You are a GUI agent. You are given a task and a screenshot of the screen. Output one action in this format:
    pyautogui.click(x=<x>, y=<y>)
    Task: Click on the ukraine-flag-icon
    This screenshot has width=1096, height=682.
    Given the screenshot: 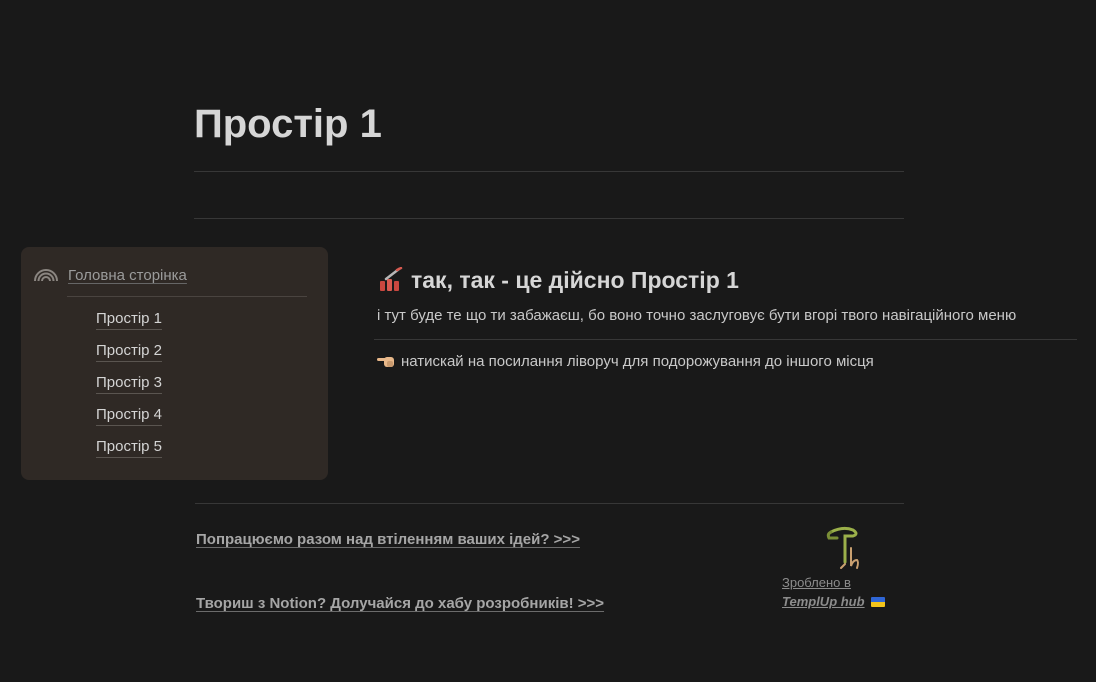 What is the action you would take?
    pyautogui.click(x=877, y=602)
    